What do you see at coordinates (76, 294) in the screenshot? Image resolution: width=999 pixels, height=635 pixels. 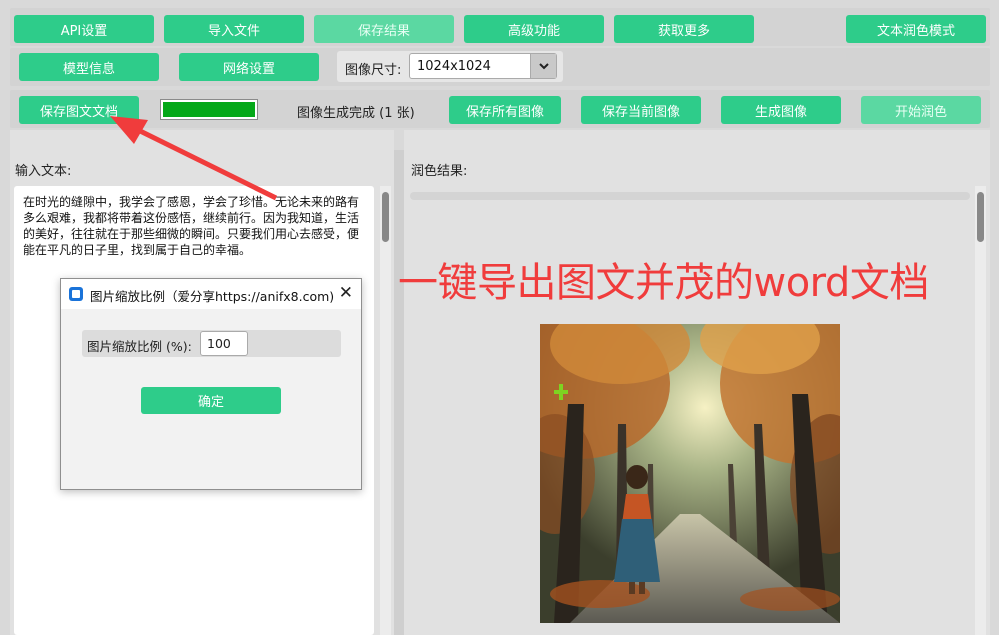 I see `app-icon` at bounding box center [76, 294].